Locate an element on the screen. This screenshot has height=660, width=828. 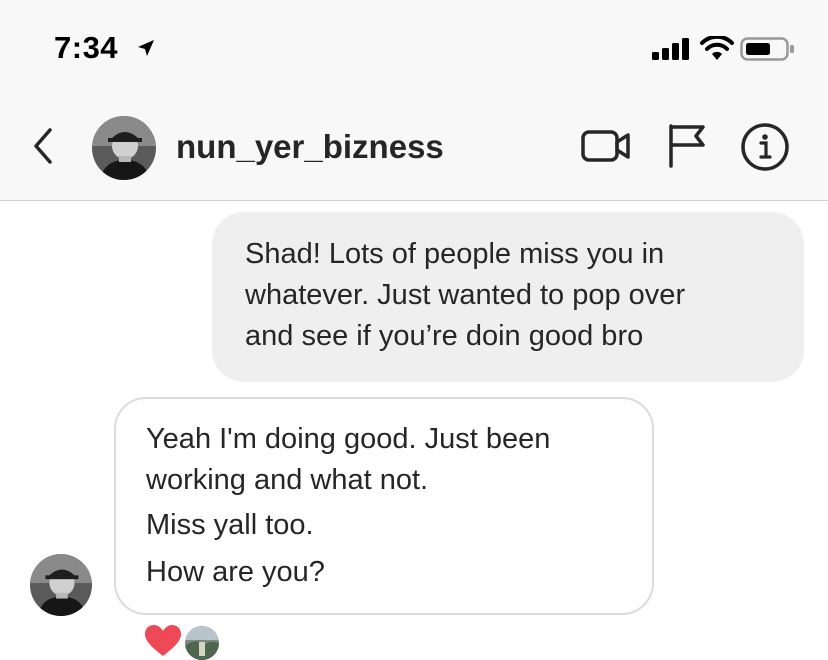
avatar is located at coordinates (124, 148).